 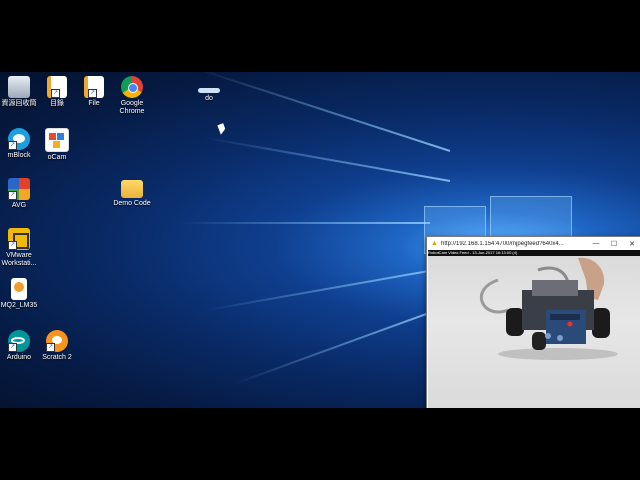 I want to click on robot-car-image, so click(x=548, y=308).